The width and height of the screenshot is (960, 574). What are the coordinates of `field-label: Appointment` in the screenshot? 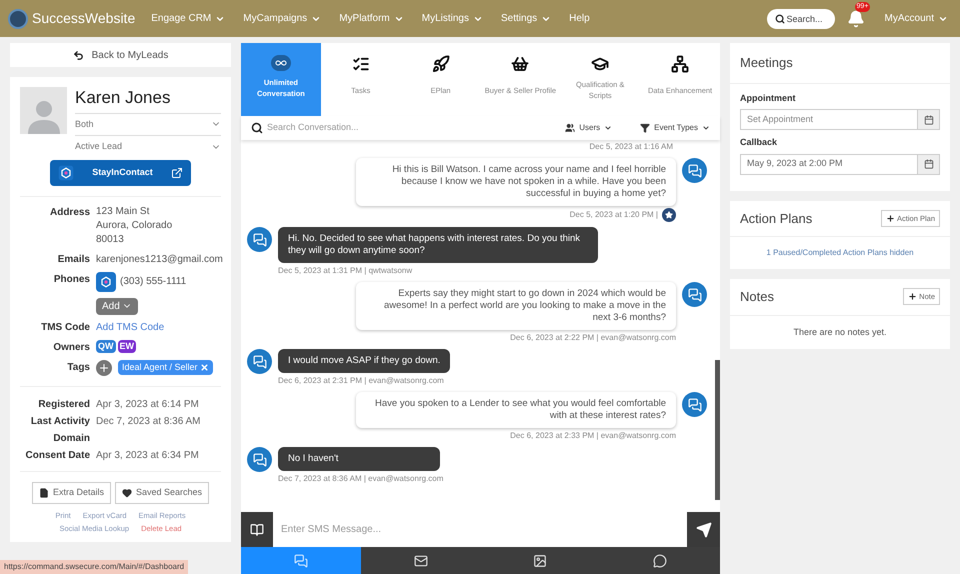 It's located at (768, 98).